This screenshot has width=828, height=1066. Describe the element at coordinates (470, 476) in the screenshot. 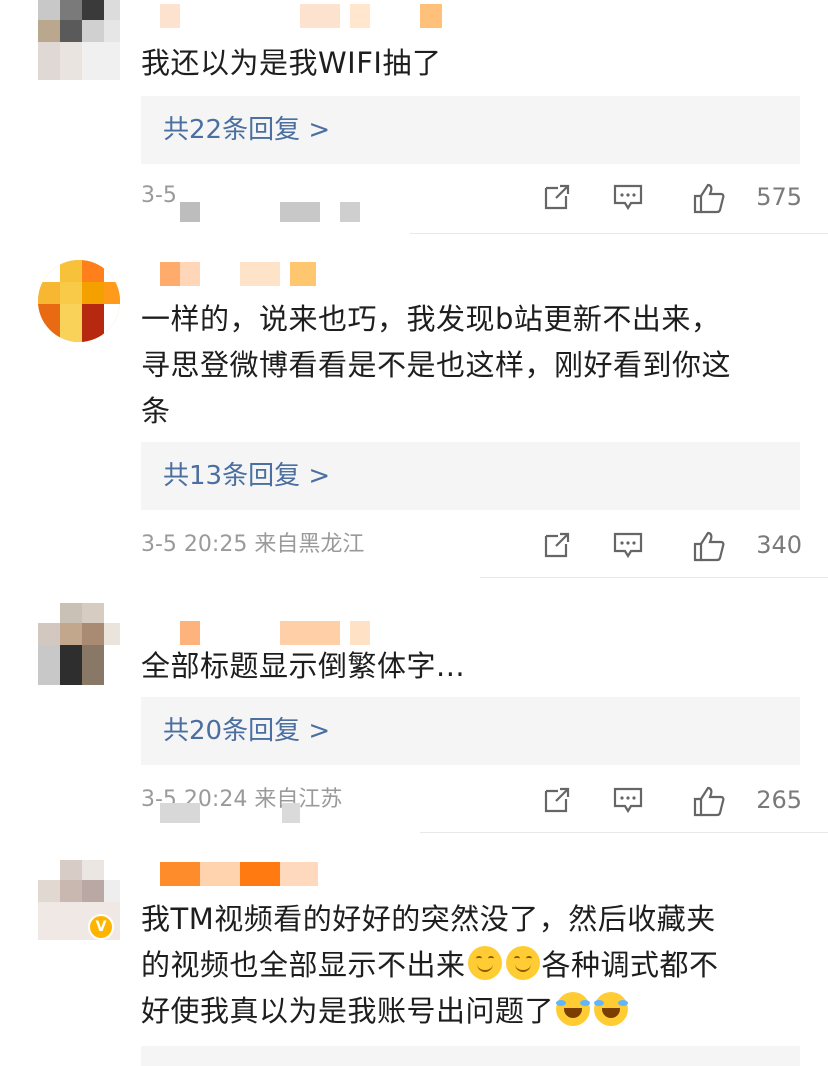

I see `reply-thread-link: 共13条回复 >` at that location.